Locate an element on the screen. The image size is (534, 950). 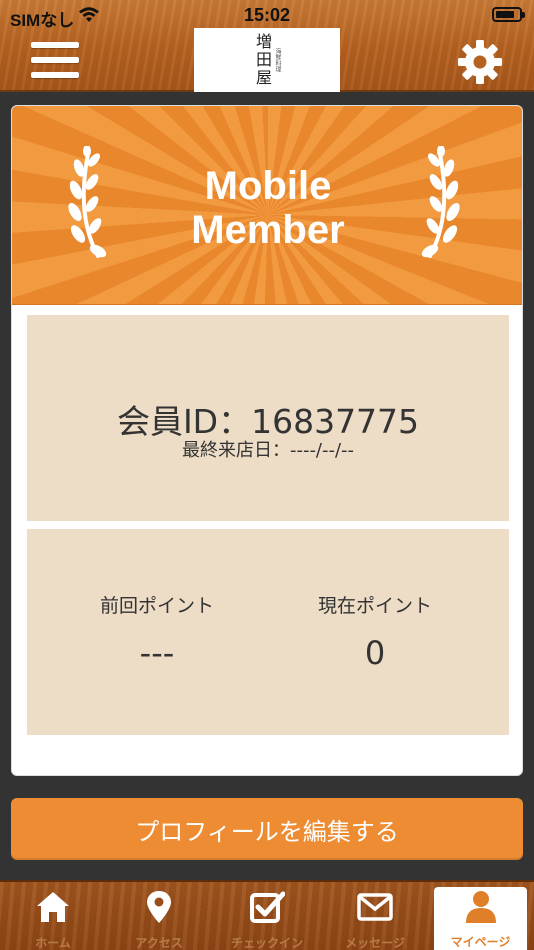
tab-home: ホーム is located at coordinates (53, 916).